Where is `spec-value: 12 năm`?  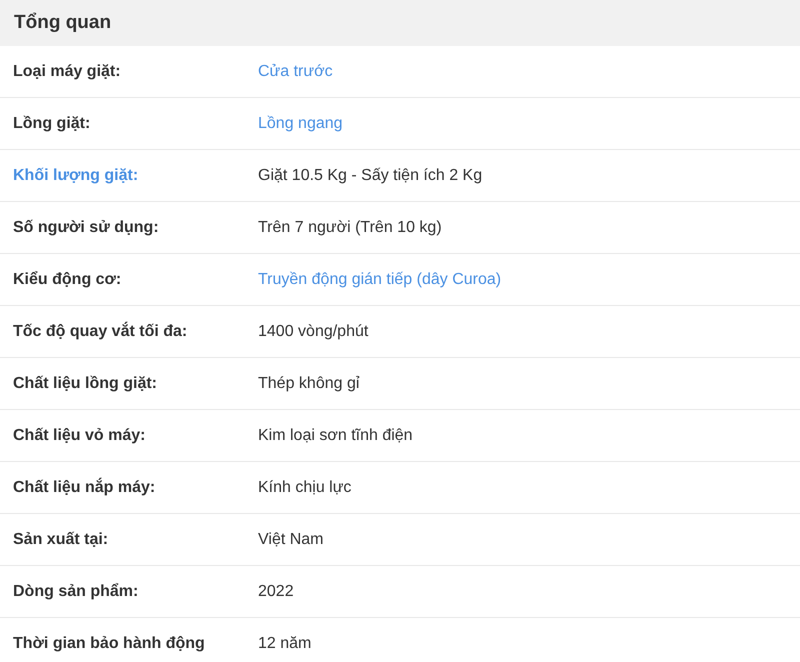
spec-value: 12 năm is located at coordinates (285, 643).